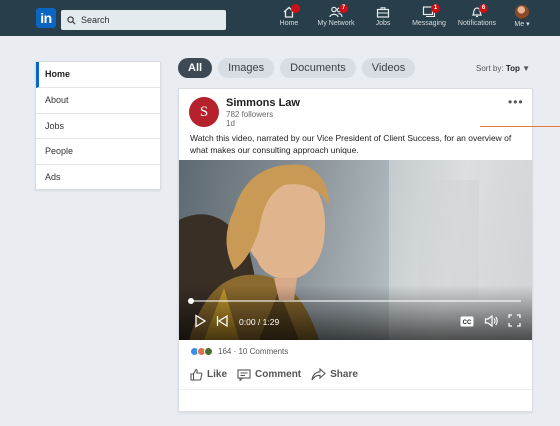  Describe the element at coordinates (522, 24) in the screenshot. I see `nav-me-label: Me ▾` at that location.